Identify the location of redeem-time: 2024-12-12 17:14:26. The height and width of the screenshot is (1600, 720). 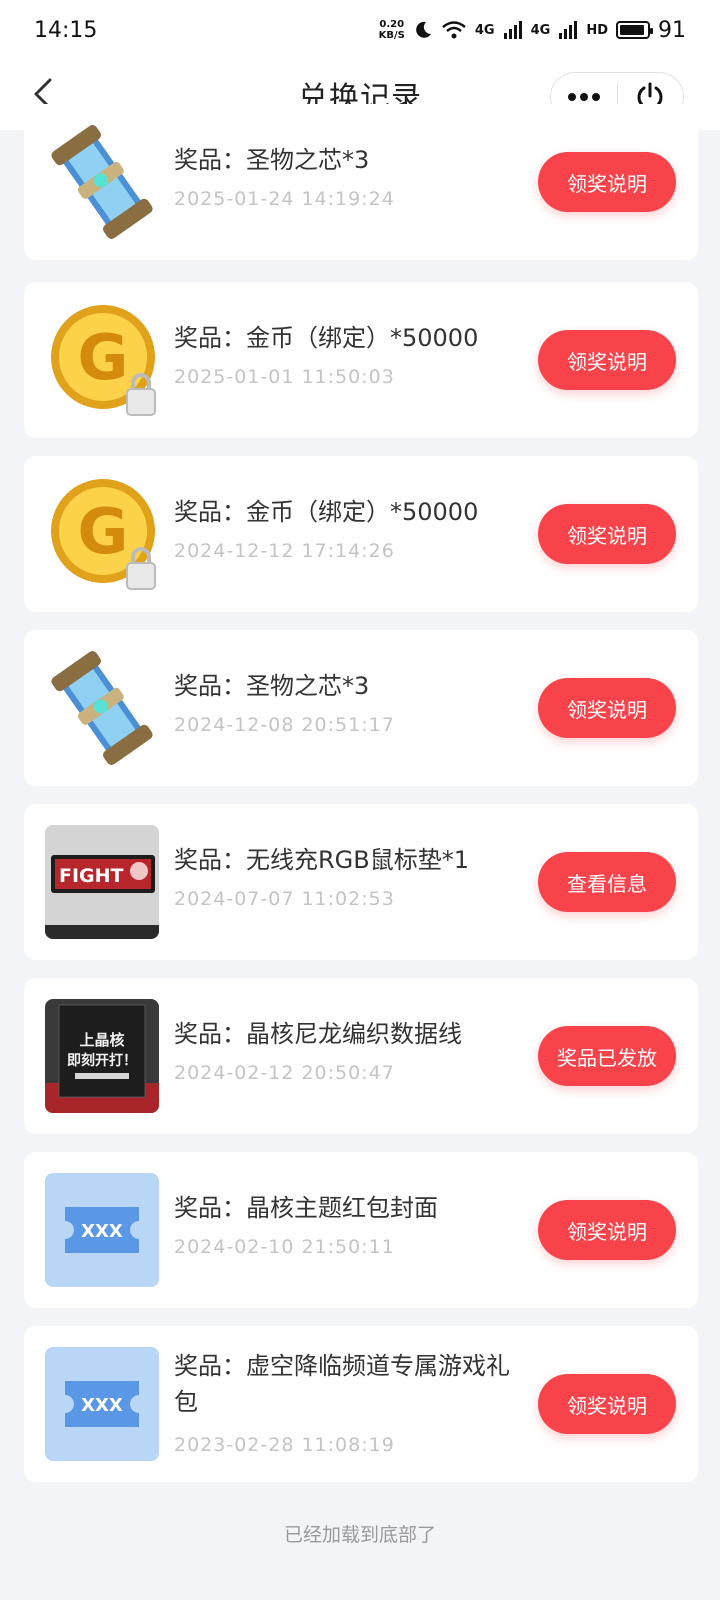
(284, 551).